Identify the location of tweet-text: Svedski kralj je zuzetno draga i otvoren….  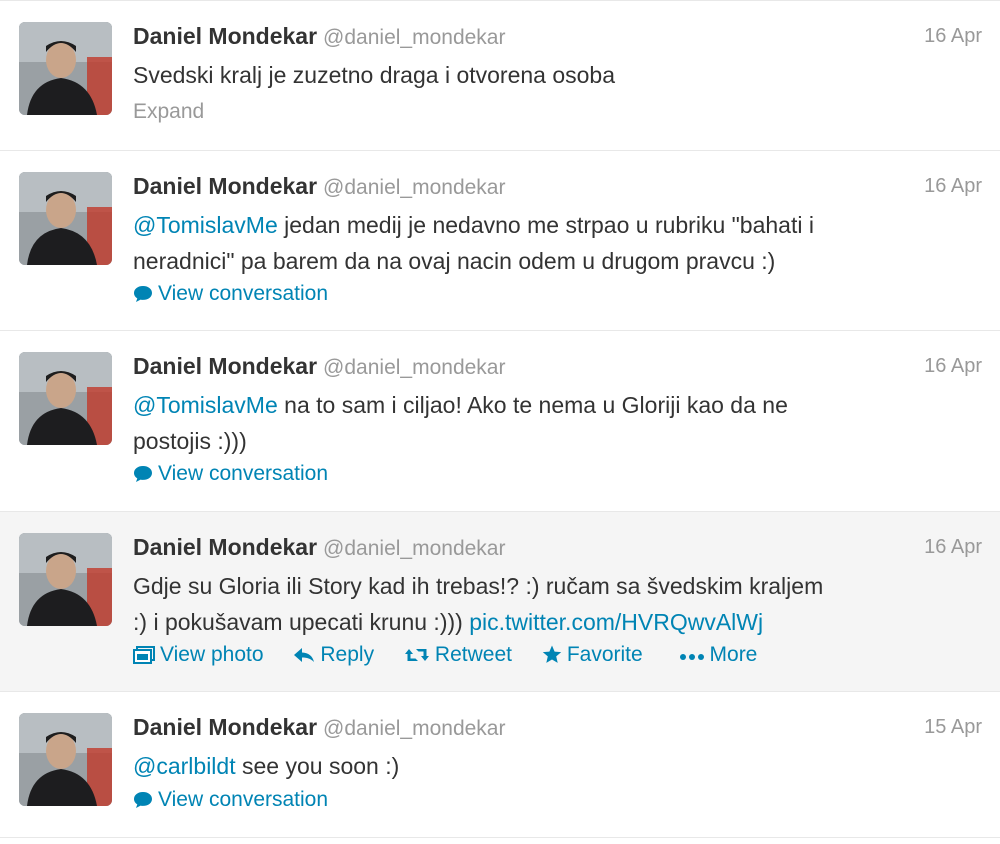
(548, 75).